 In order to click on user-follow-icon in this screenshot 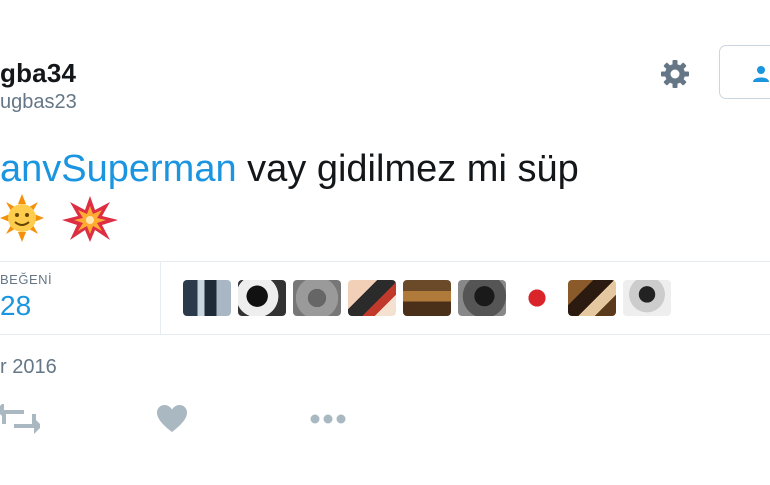, I will do `click(761, 73)`.